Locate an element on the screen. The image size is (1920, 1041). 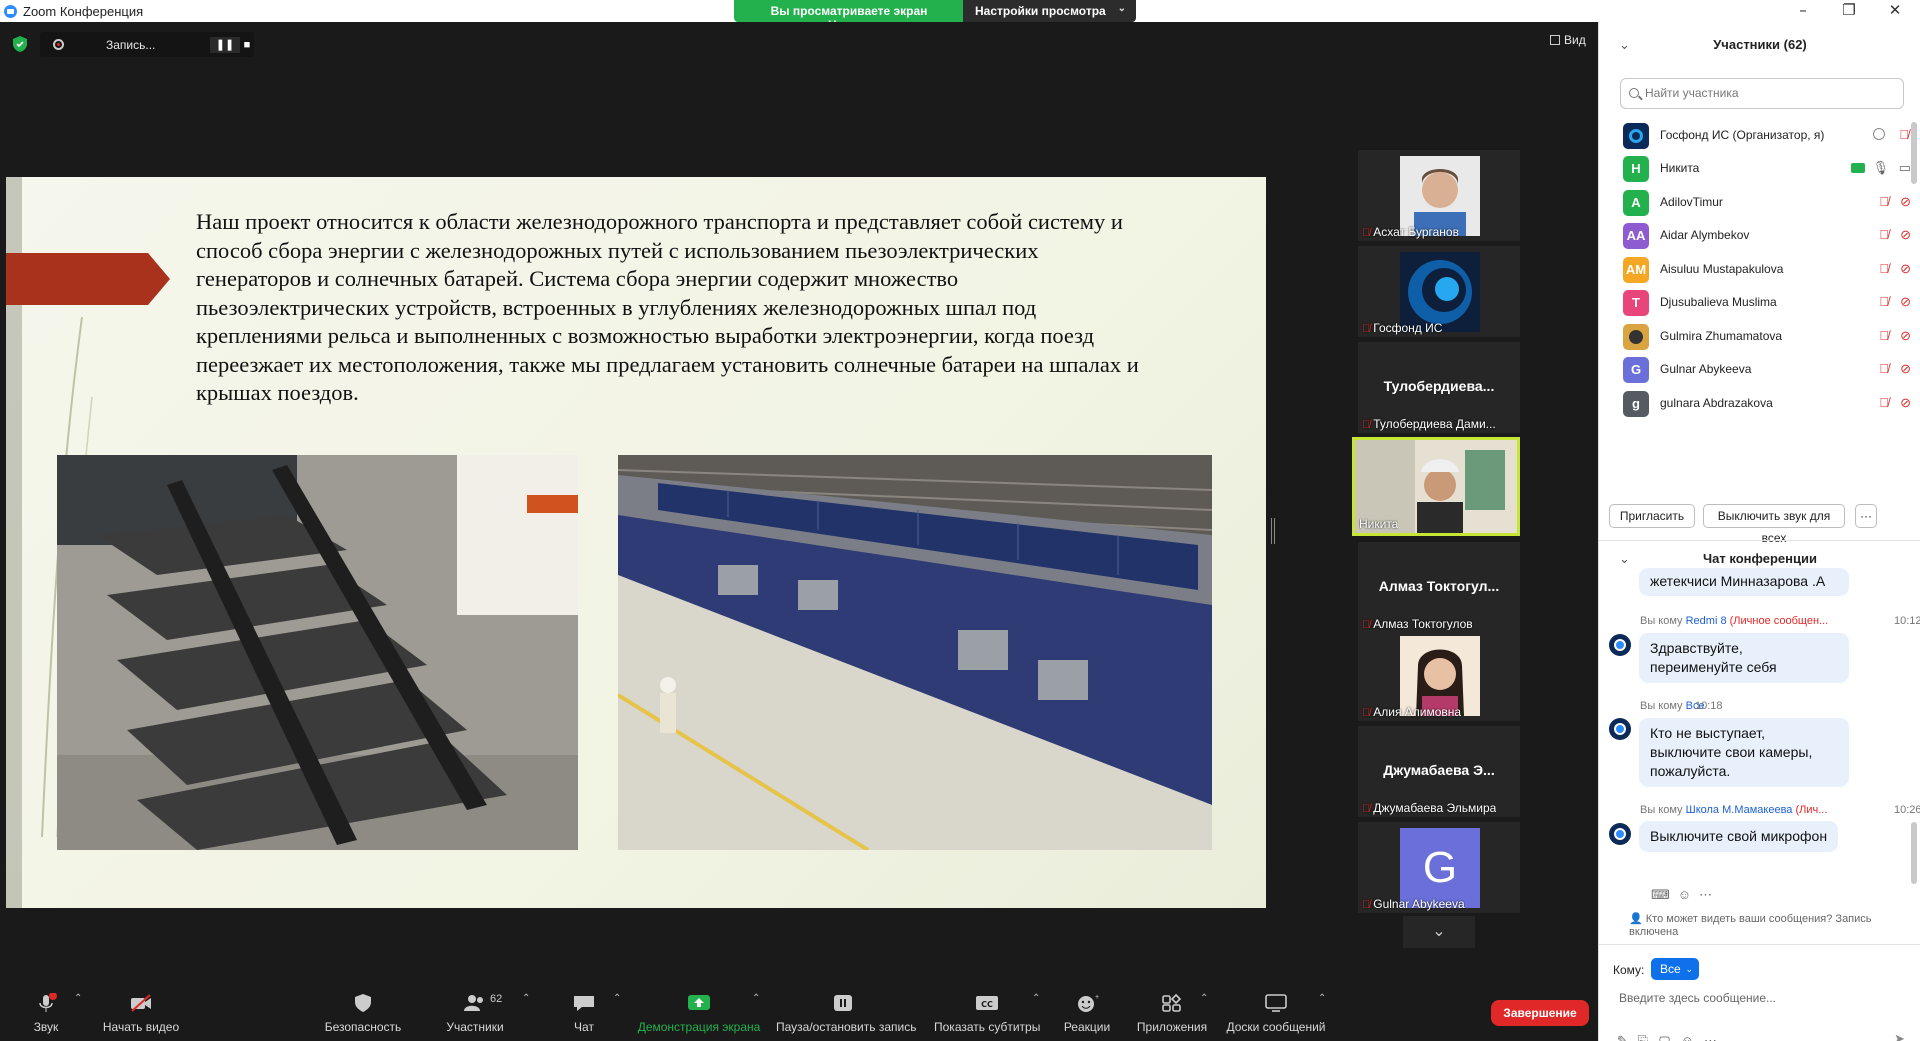
mic-on-icon: 🎙 is located at coordinates (1880, 168).